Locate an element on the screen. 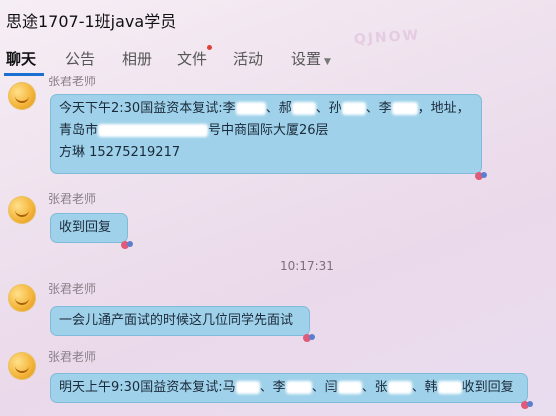 The height and width of the screenshot is (416, 556). message-line: 今天下午2:30国益资本复试:李 、郝 、孙 、李 ，地址， is located at coordinates (264, 108).